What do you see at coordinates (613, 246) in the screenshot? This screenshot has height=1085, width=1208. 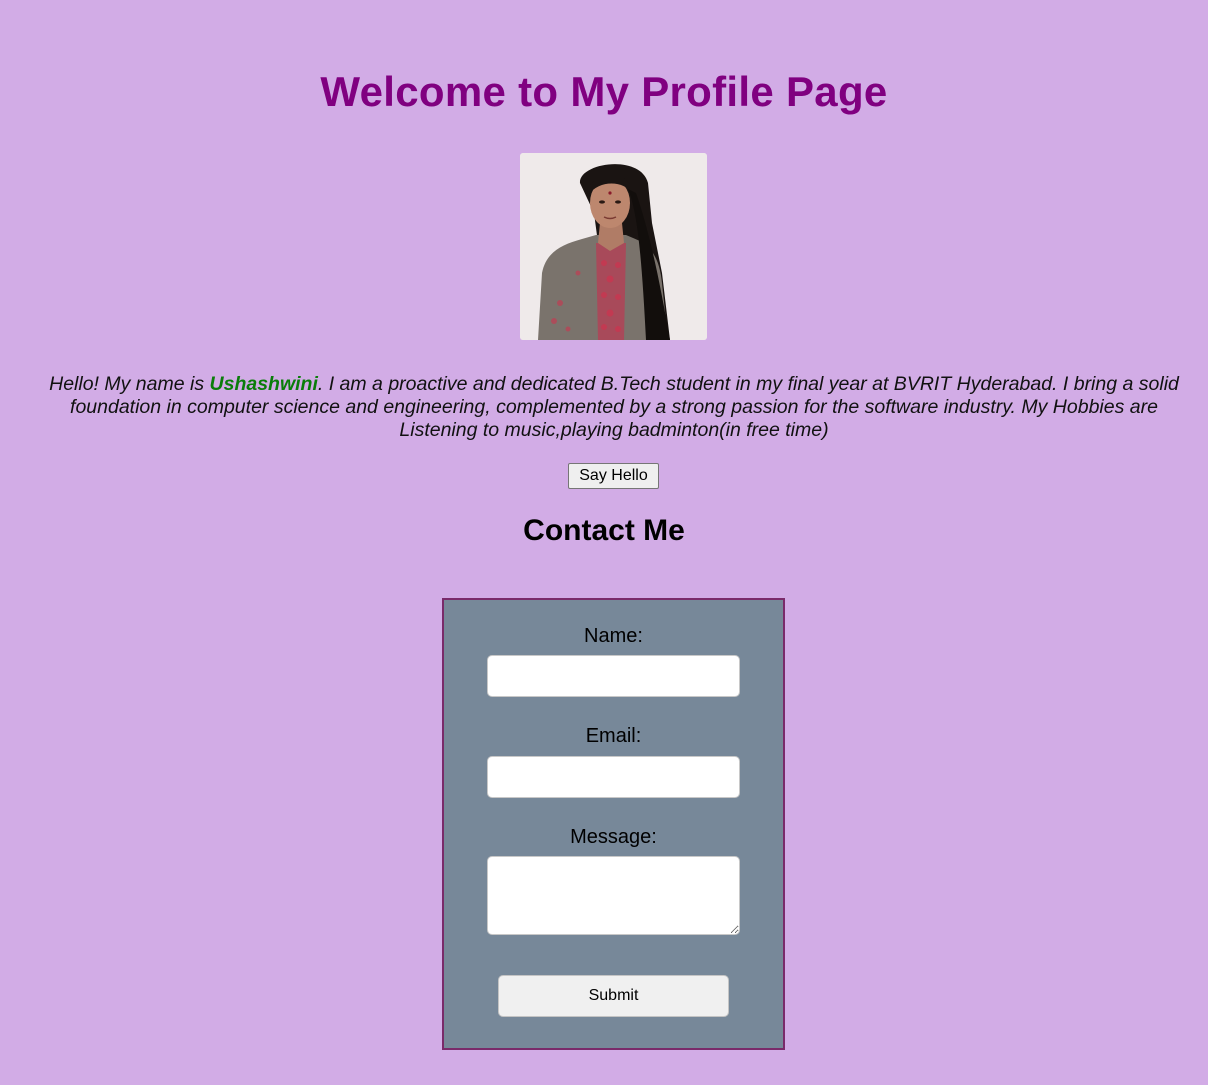 I see `profile-photo` at bounding box center [613, 246].